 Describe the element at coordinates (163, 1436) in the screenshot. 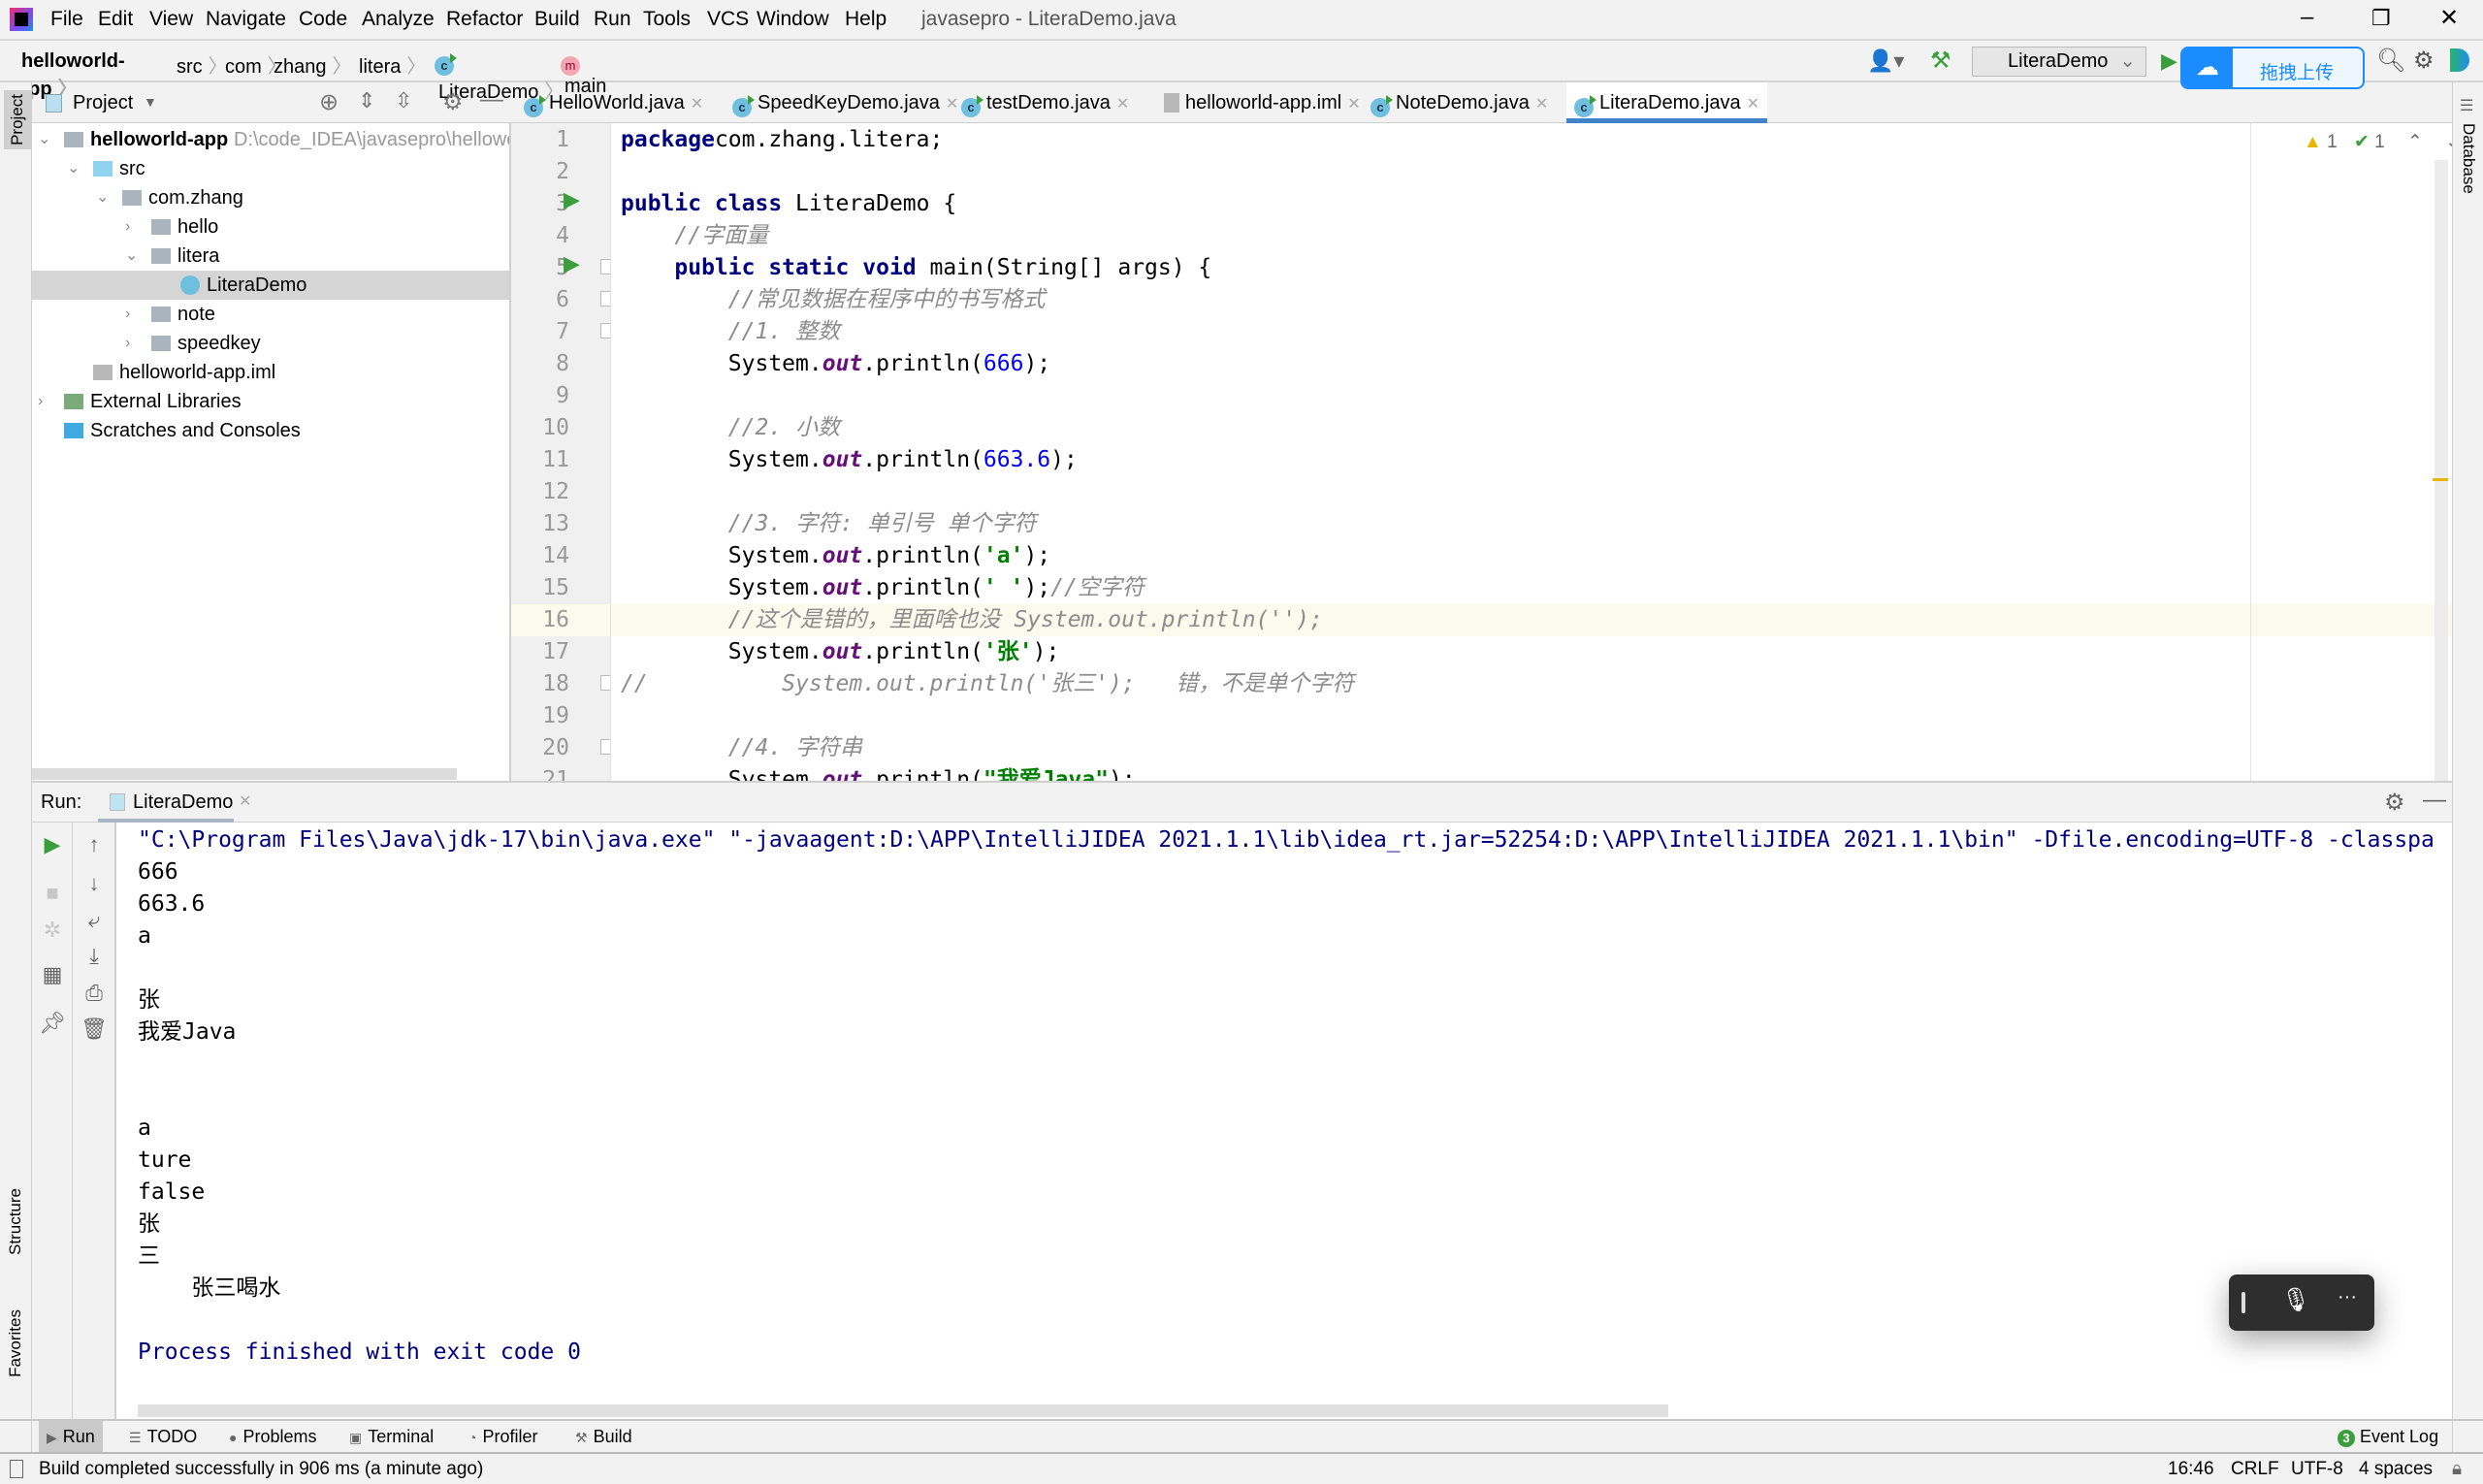

I see `tool-tab-todo: ☰ TODO` at that location.